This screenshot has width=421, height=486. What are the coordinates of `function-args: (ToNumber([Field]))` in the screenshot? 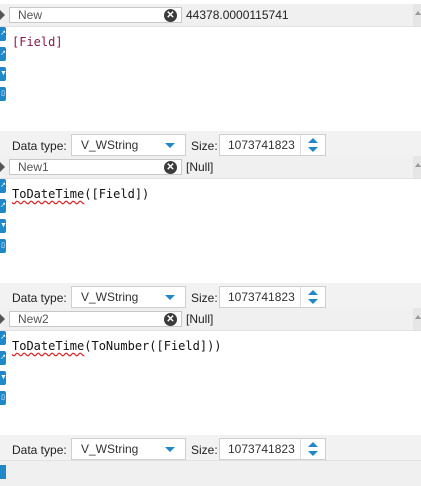 It's located at (153, 346).